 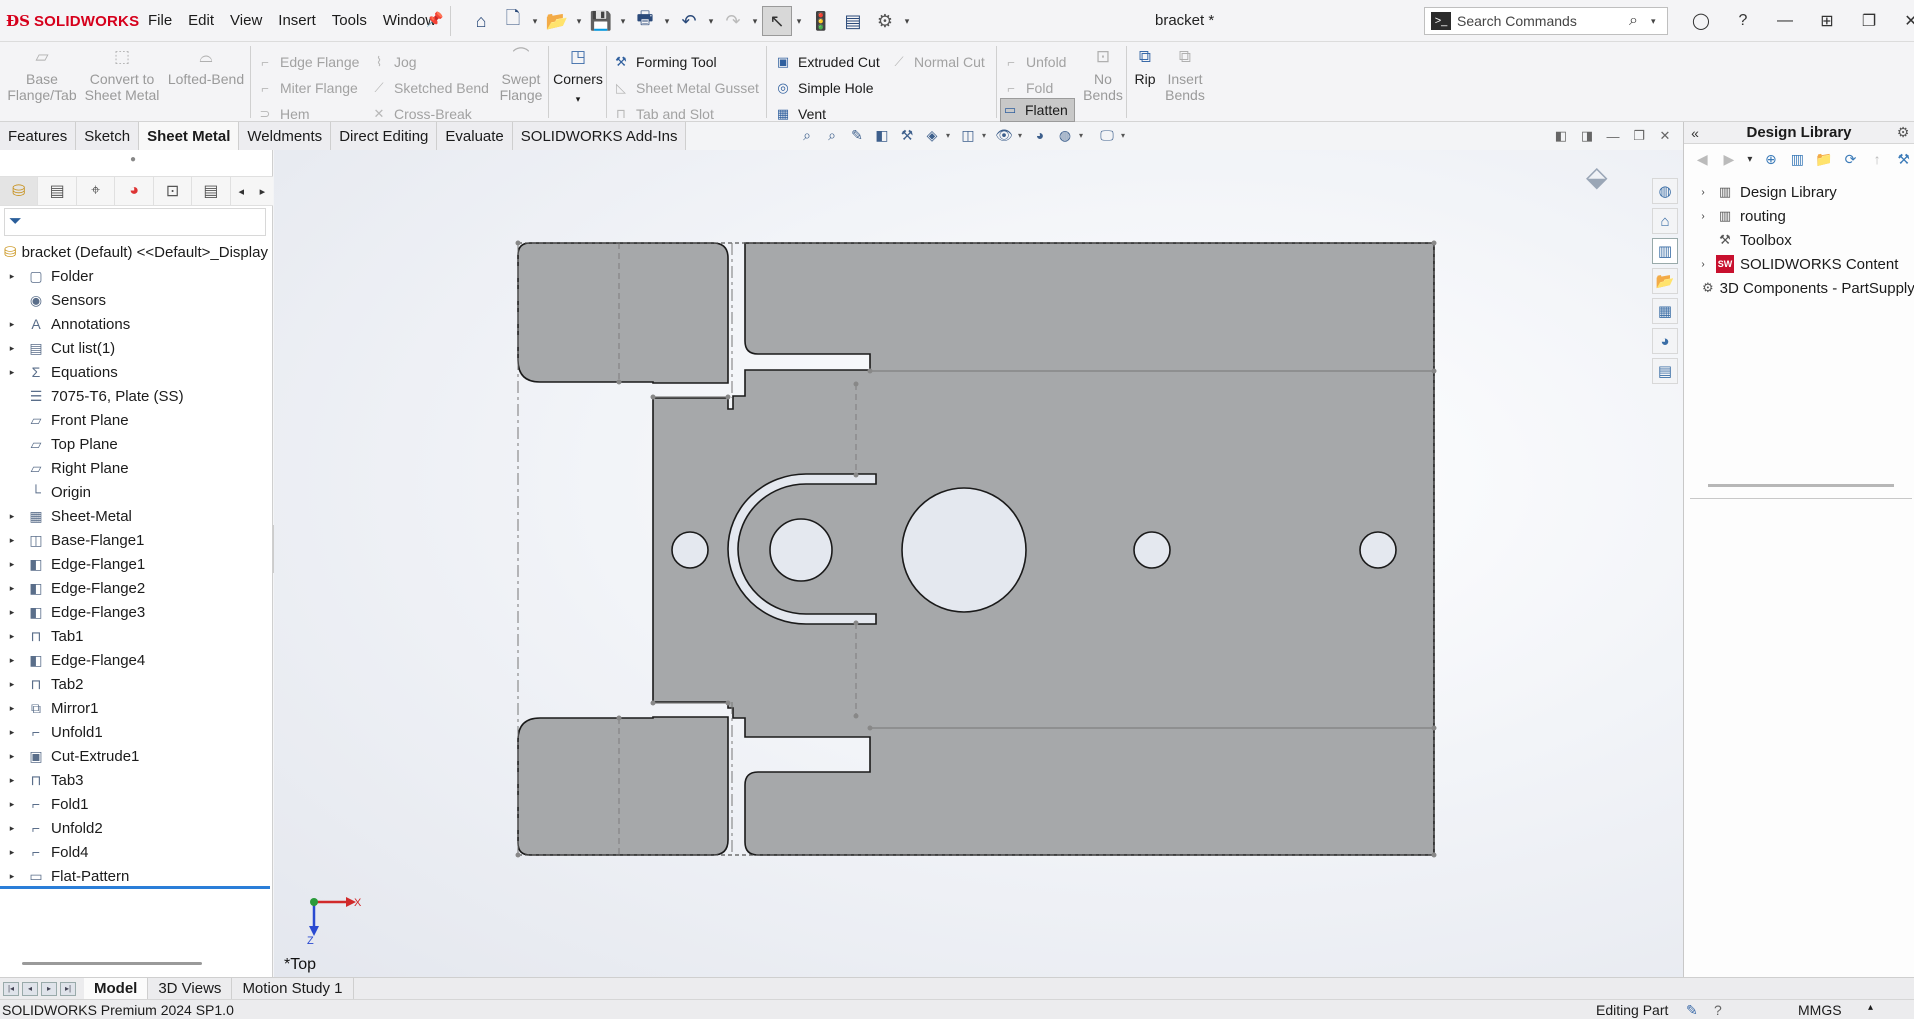 I want to click on forming-tool-button: ⚒ Forming Tool, so click(x=664, y=62).